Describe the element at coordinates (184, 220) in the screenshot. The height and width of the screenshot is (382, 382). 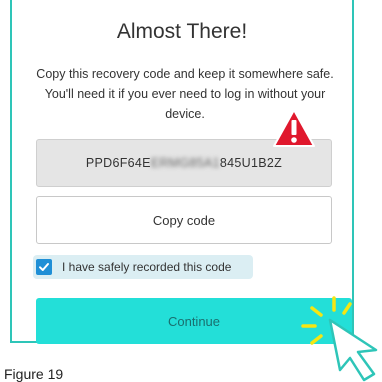
I see `copy-code-button: Copy code` at that location.